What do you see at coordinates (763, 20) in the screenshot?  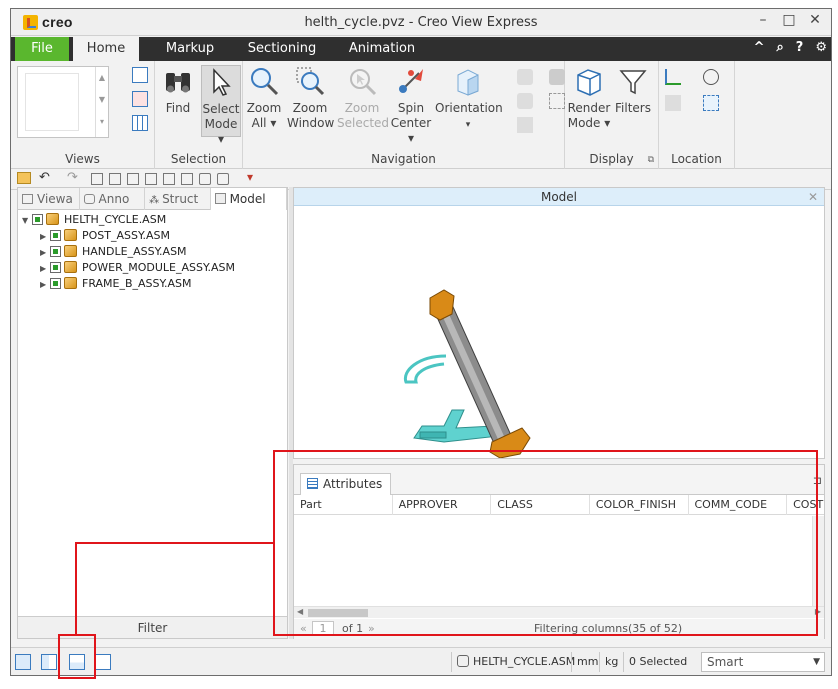 I see `minimize-button: –` at bounding box center [763, 20].